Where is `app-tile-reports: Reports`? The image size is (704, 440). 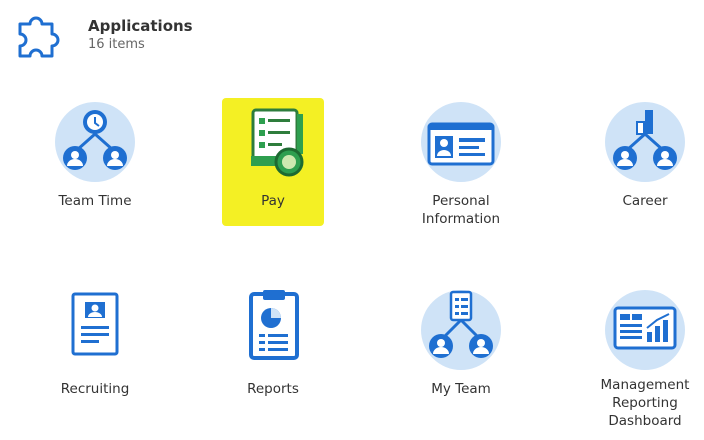
app-tile-reports: Reports is located at coordinates (273, 343).